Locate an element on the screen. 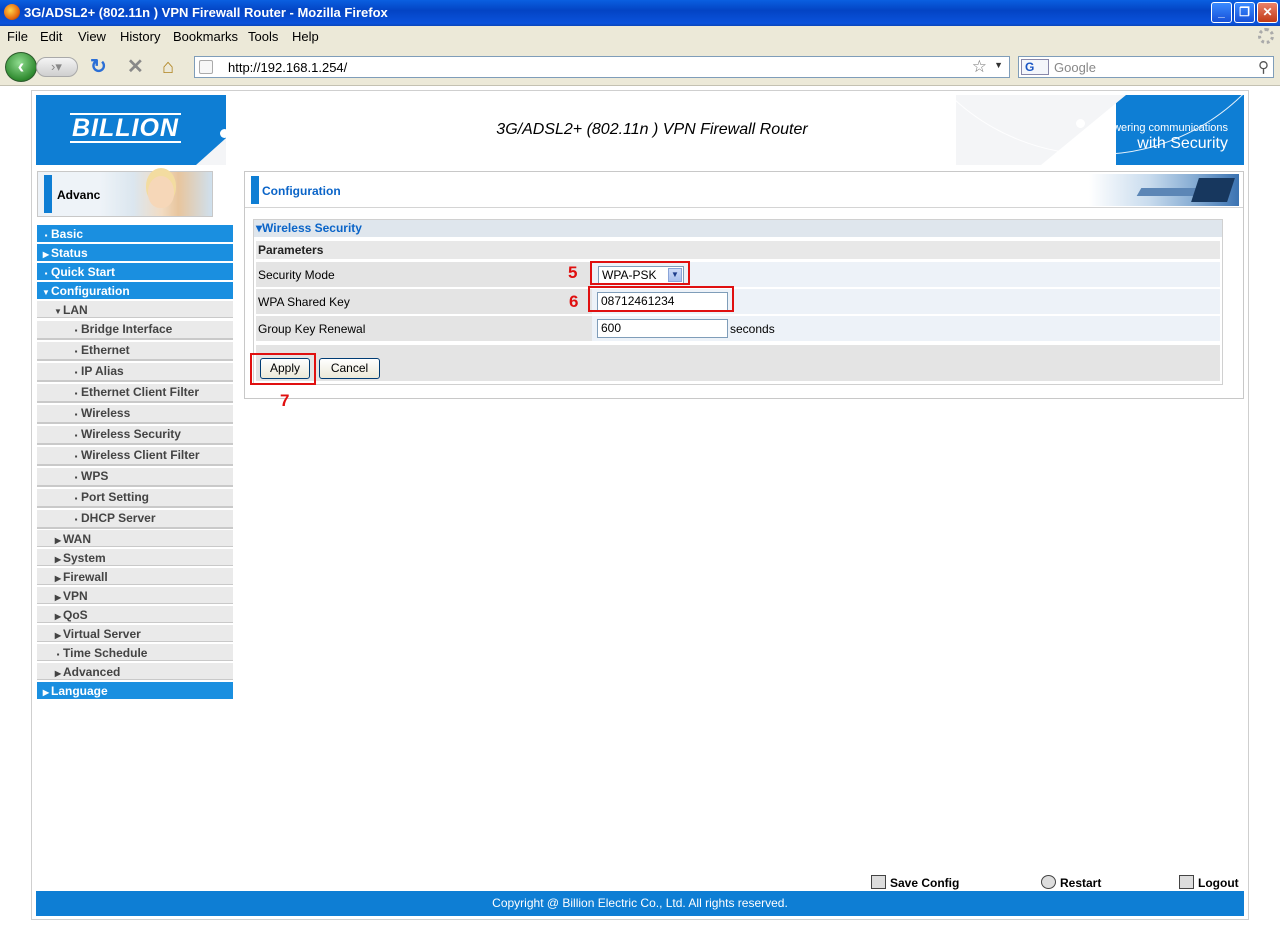 Image resolution: width=1280 pixels, height=931 pixels. sidebar-item-system: ▶ System is located at coordinates (135, 557).